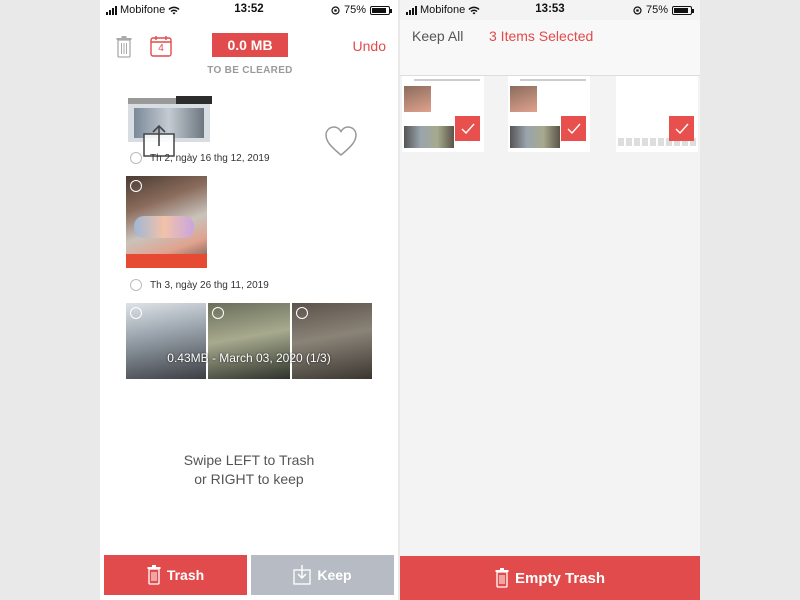  I want to click on group-date: Th 3, ngày 26 thg 11, 2019, so click(209, 285).